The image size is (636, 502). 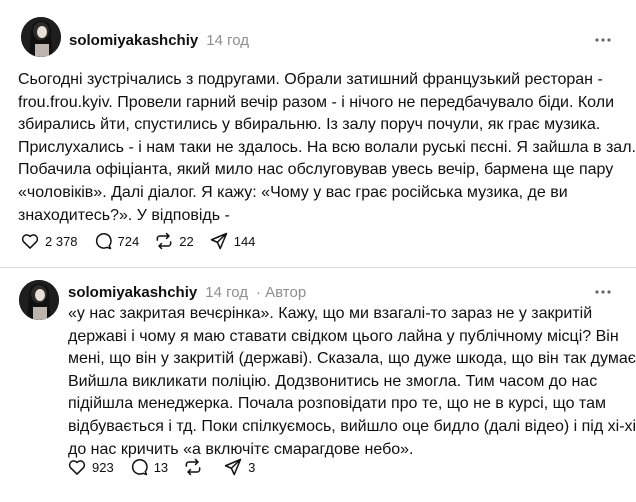 What do you see at coordinates (124, 215) in the screenshot?
I see `post-text-line: знаходитесь?». У відповідь -` at bounding box center [124, 215].